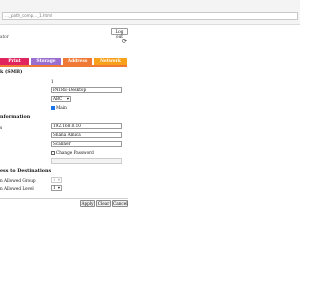  Describe the element at coordinates (87, 203) in the screenshot. I see `apply-button: Apply` at that location.